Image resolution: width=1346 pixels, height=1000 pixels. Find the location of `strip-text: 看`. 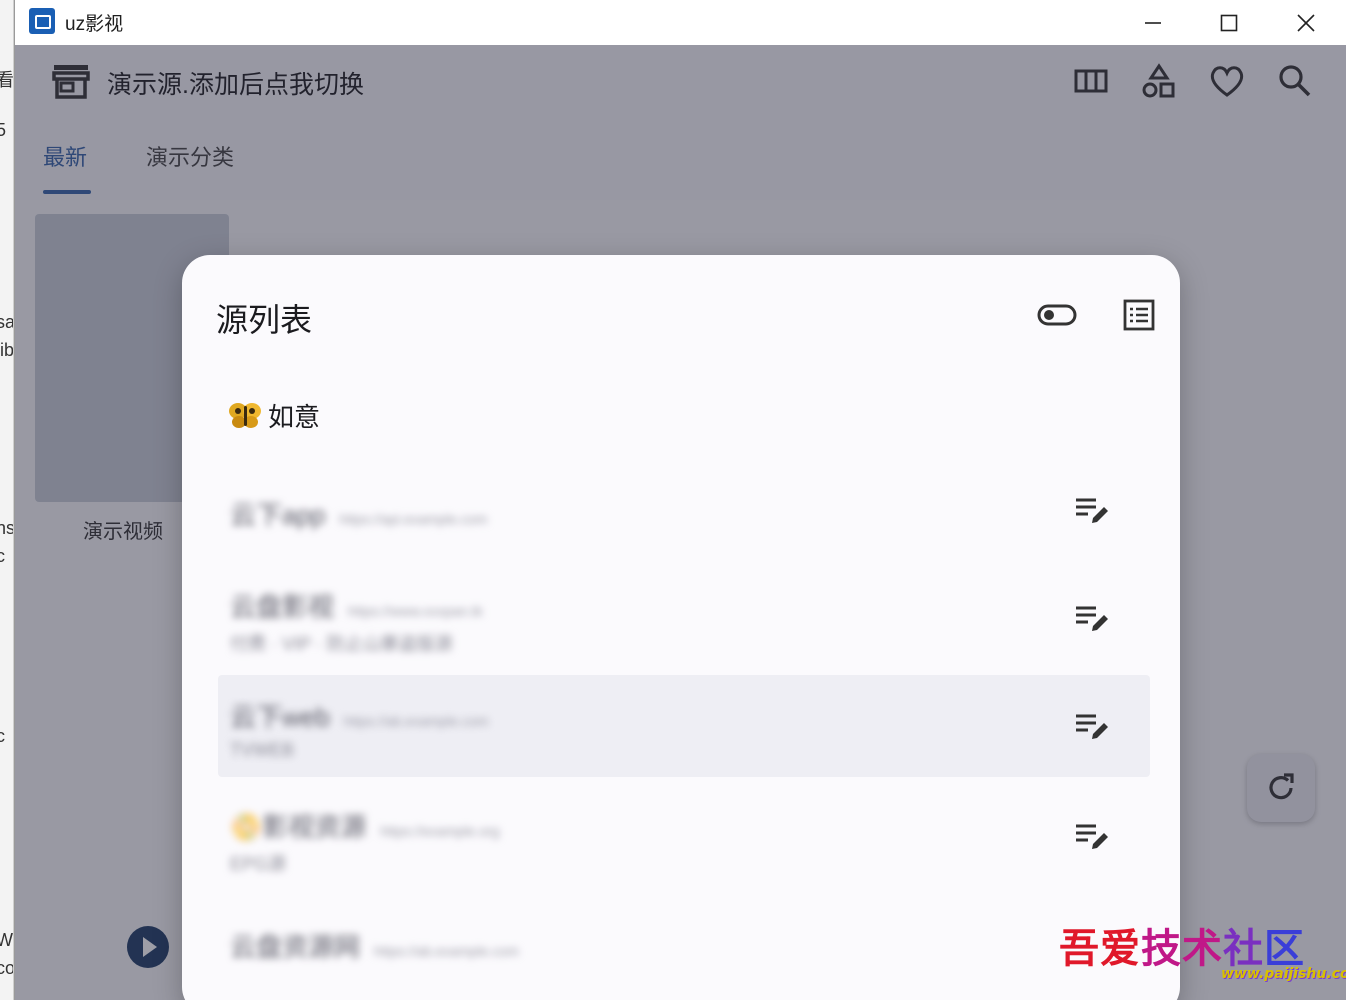

strip-text: 看 is located at coordinates (6, 79).